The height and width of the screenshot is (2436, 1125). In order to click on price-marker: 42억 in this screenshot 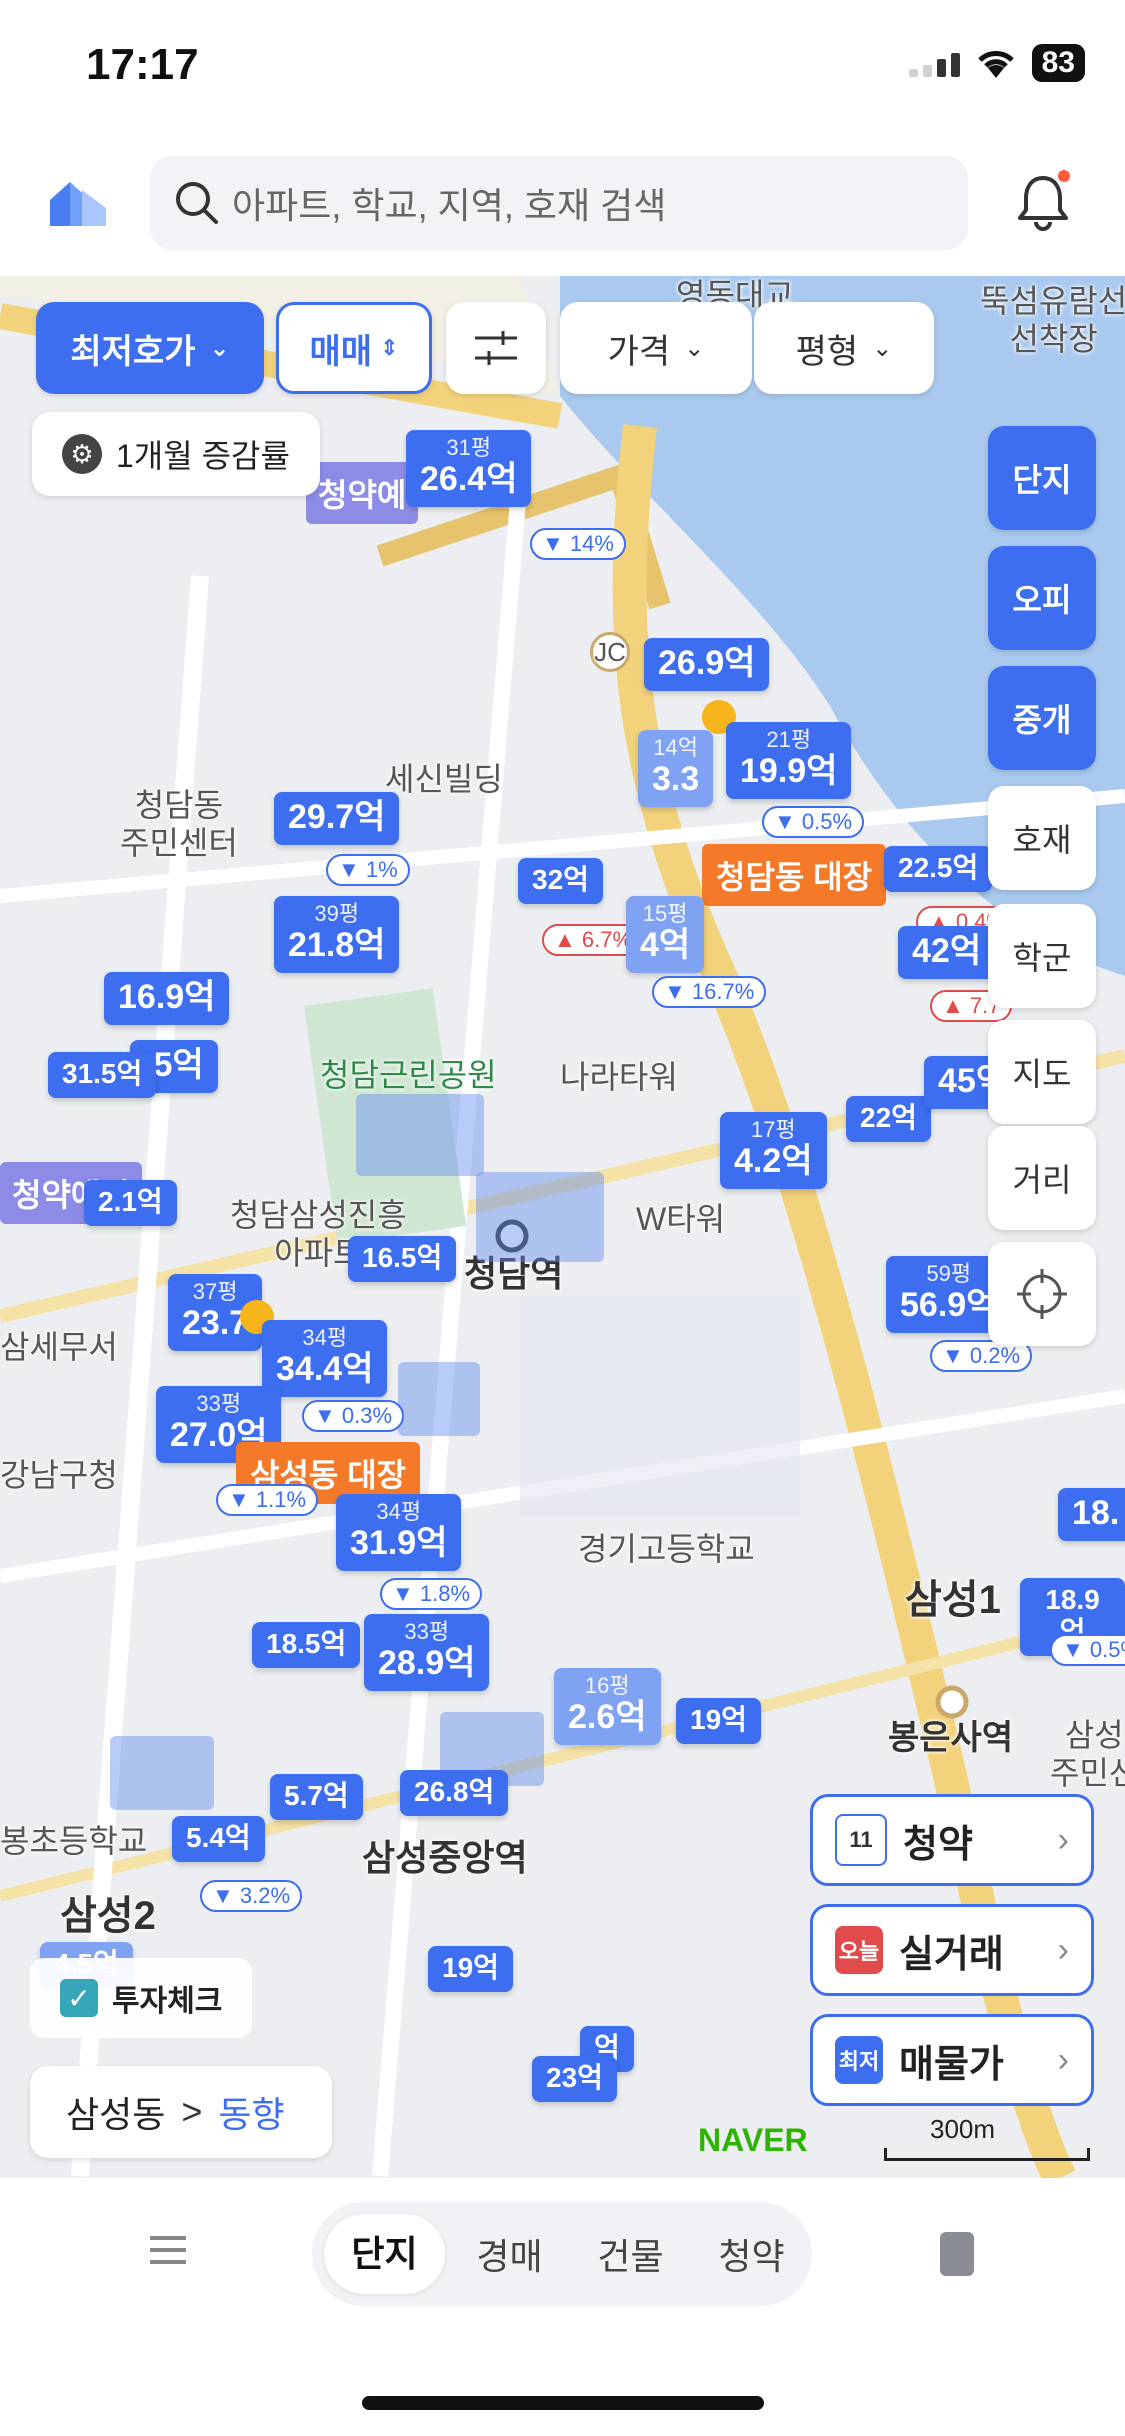, I will do `click(947, 953)`.